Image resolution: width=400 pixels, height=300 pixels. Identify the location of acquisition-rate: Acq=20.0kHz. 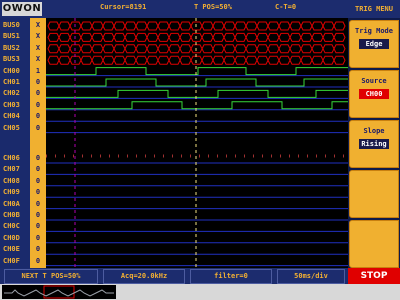
(144, 276).